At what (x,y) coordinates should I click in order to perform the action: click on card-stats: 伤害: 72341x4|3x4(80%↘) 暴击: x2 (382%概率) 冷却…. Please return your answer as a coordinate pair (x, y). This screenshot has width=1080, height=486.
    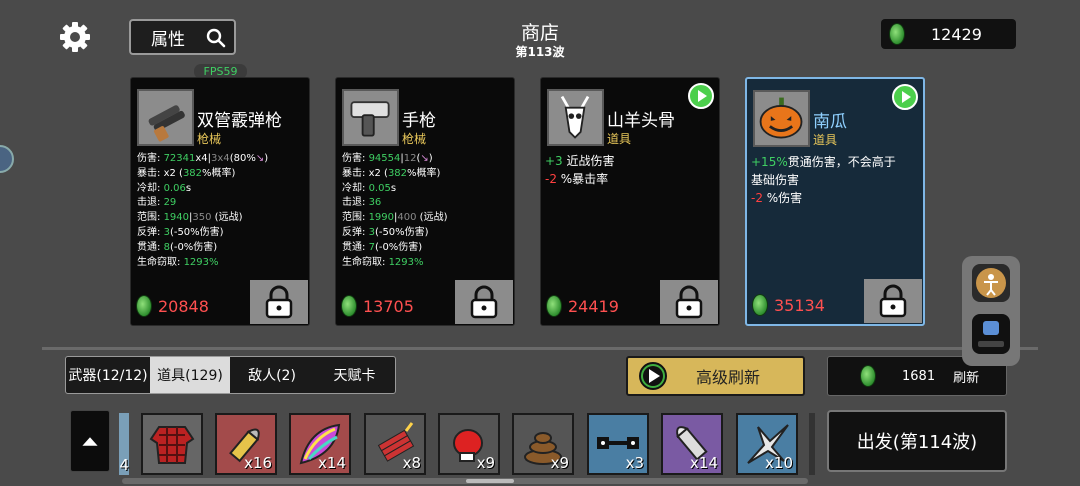
    Looking at the image, I should click on (202, 211).